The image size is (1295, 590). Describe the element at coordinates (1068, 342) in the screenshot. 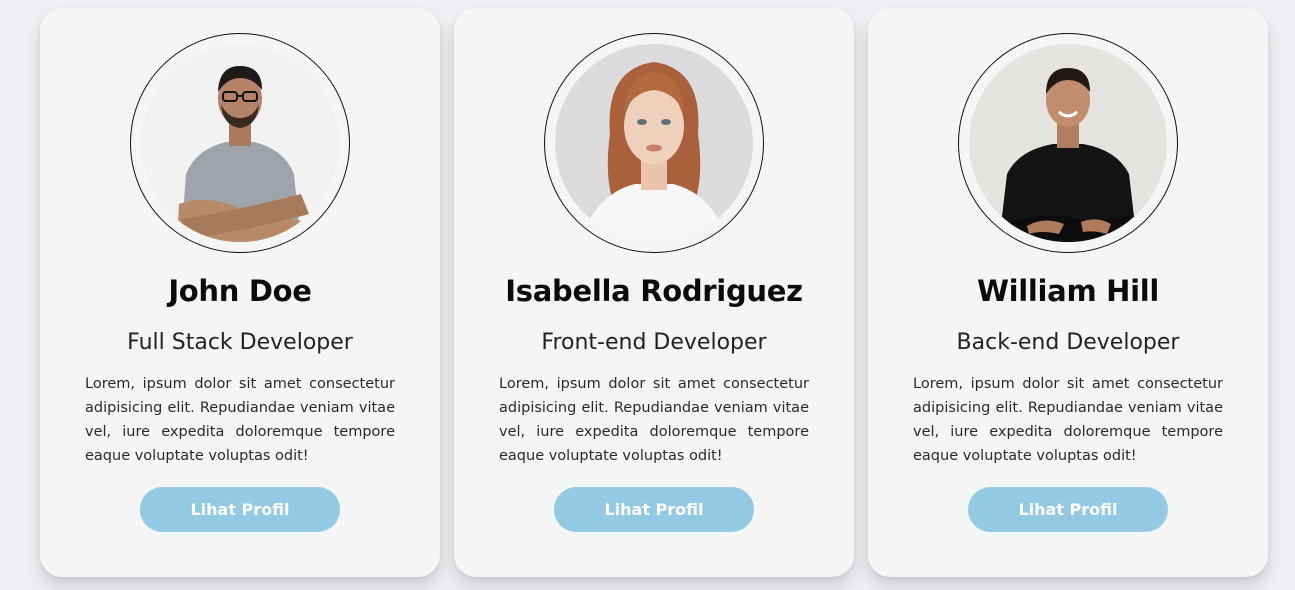

I see `profile-role: Back-end Developer` at that location.